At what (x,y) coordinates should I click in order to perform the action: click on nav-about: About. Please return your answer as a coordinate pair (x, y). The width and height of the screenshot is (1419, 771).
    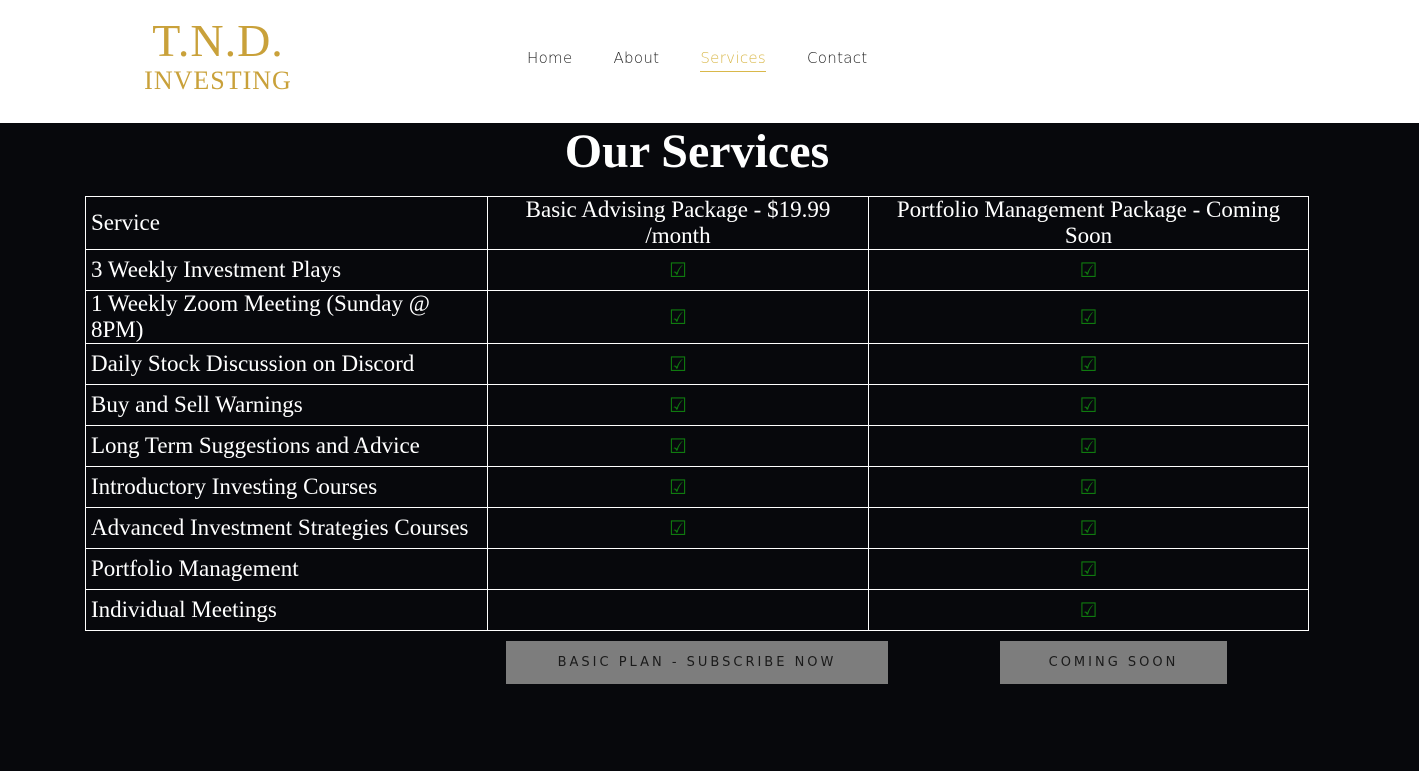
    Looking at the image, I should click on (637, 60).